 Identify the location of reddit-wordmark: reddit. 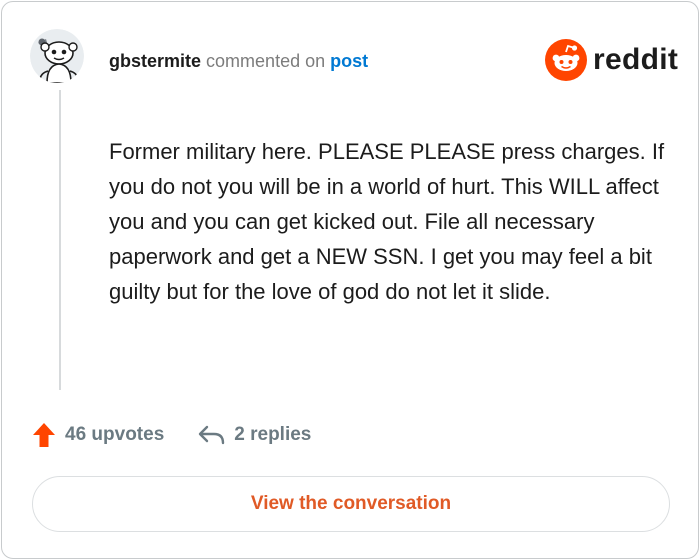
(636, 59).